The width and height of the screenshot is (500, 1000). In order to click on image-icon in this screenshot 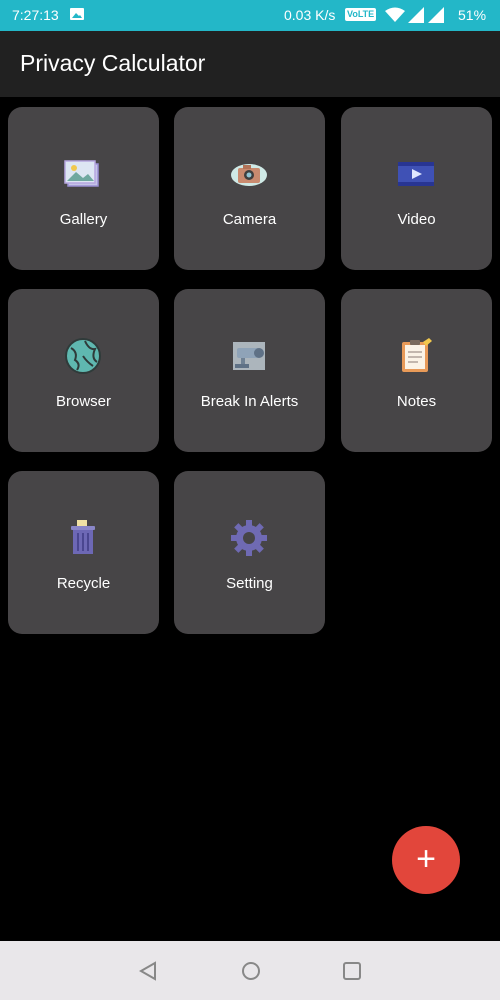, I will do `click(77, 14)`.